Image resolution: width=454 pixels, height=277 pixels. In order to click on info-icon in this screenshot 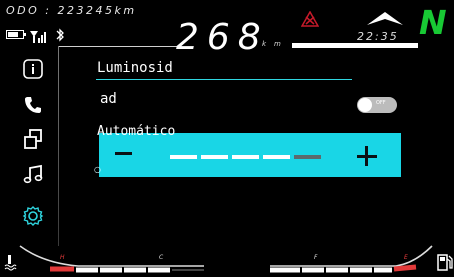, I will do `click(33, 69)`.